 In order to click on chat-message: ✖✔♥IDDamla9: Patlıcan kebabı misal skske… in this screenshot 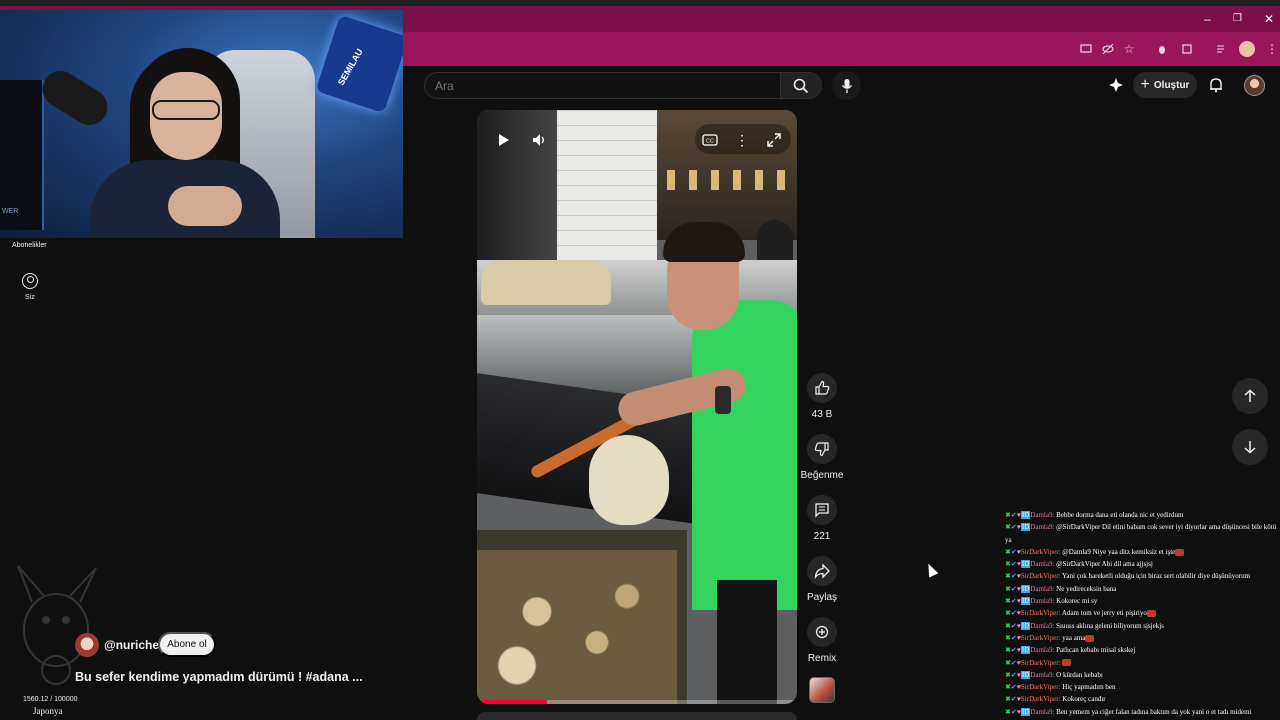, I will do `click(1141, 650)`.